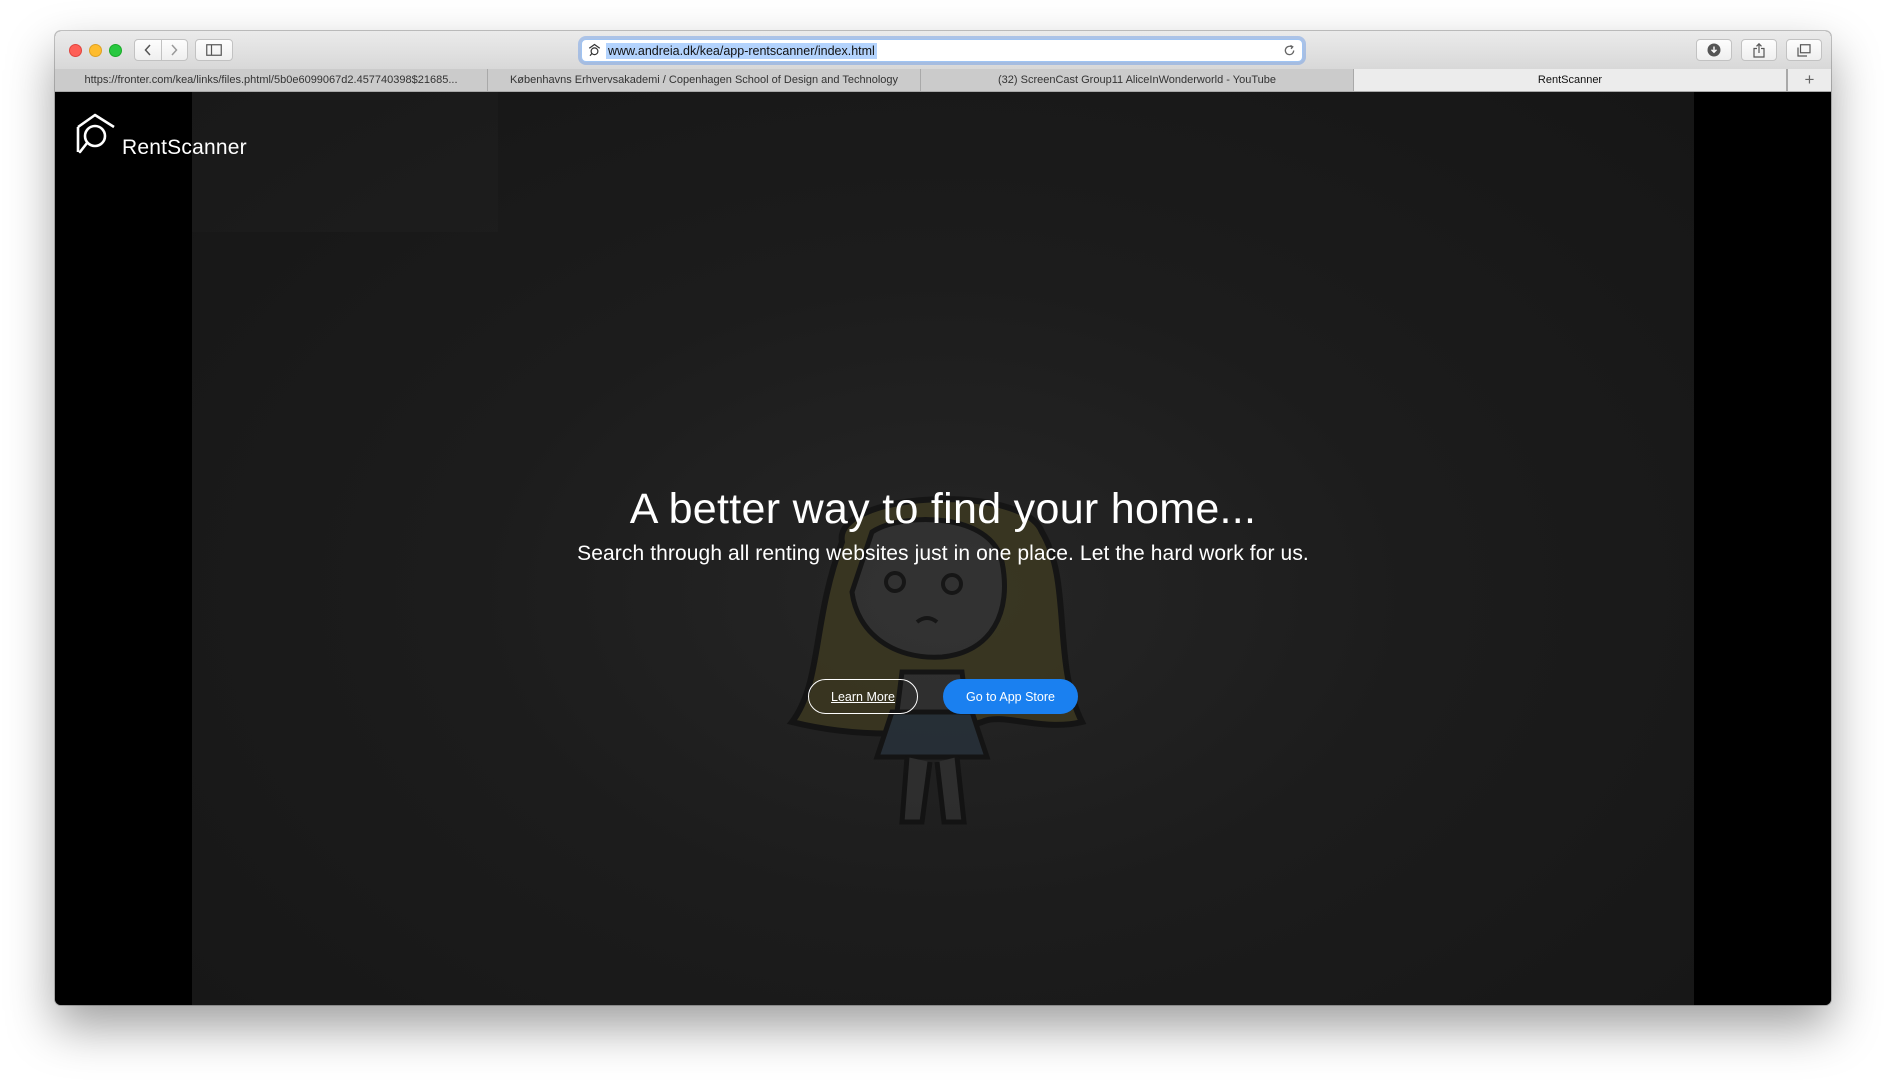 Image resolution: width=1887 pixels, height=1084 pixels. I want to click on history-nav, so click(161, 50).